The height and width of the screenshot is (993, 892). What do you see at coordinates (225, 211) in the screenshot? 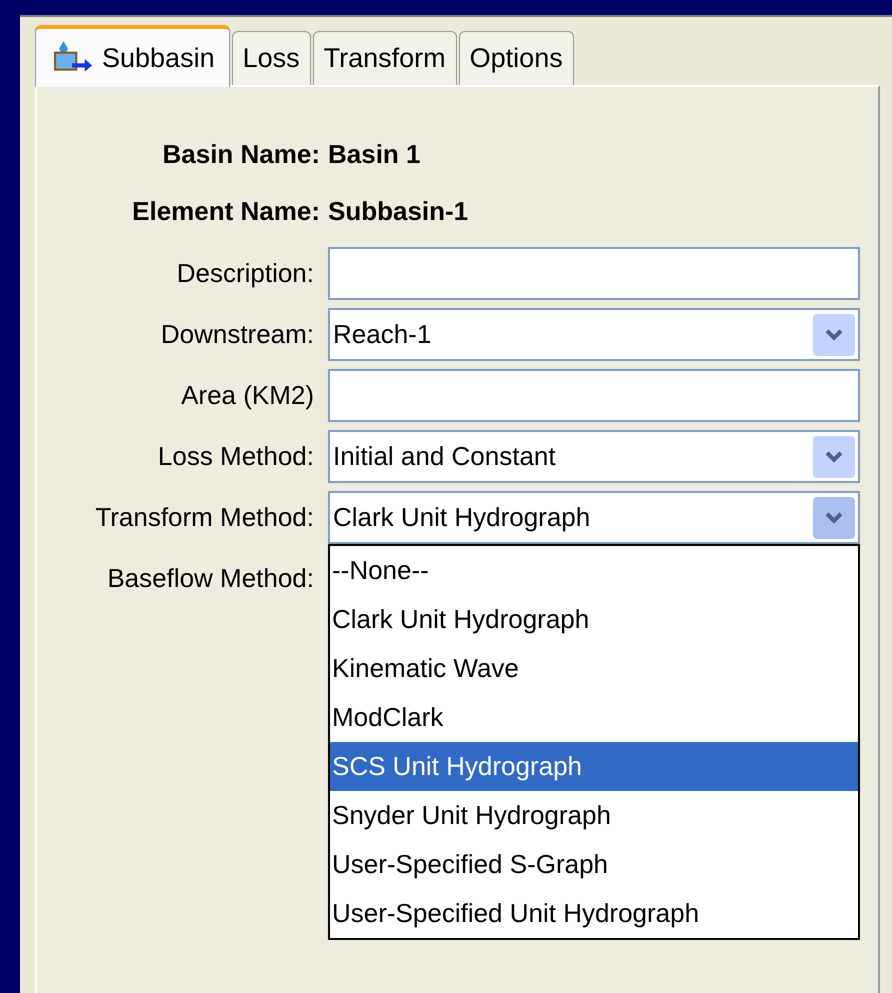
I see `field-label: Element Name:` at bounding box center [225, 211].